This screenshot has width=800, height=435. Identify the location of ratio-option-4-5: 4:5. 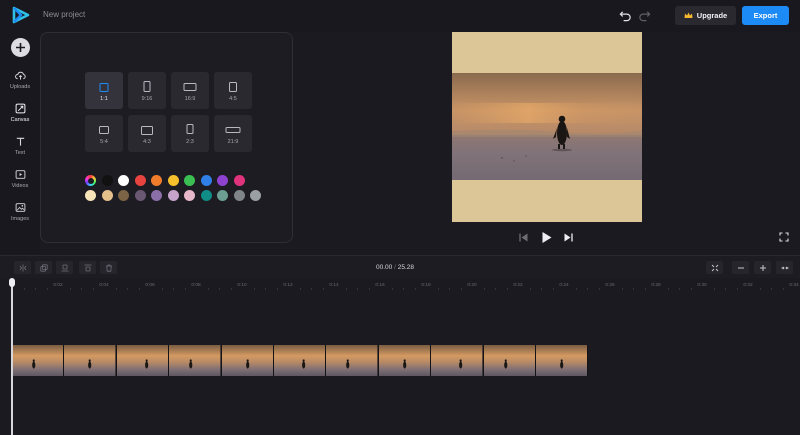
(233, 90).